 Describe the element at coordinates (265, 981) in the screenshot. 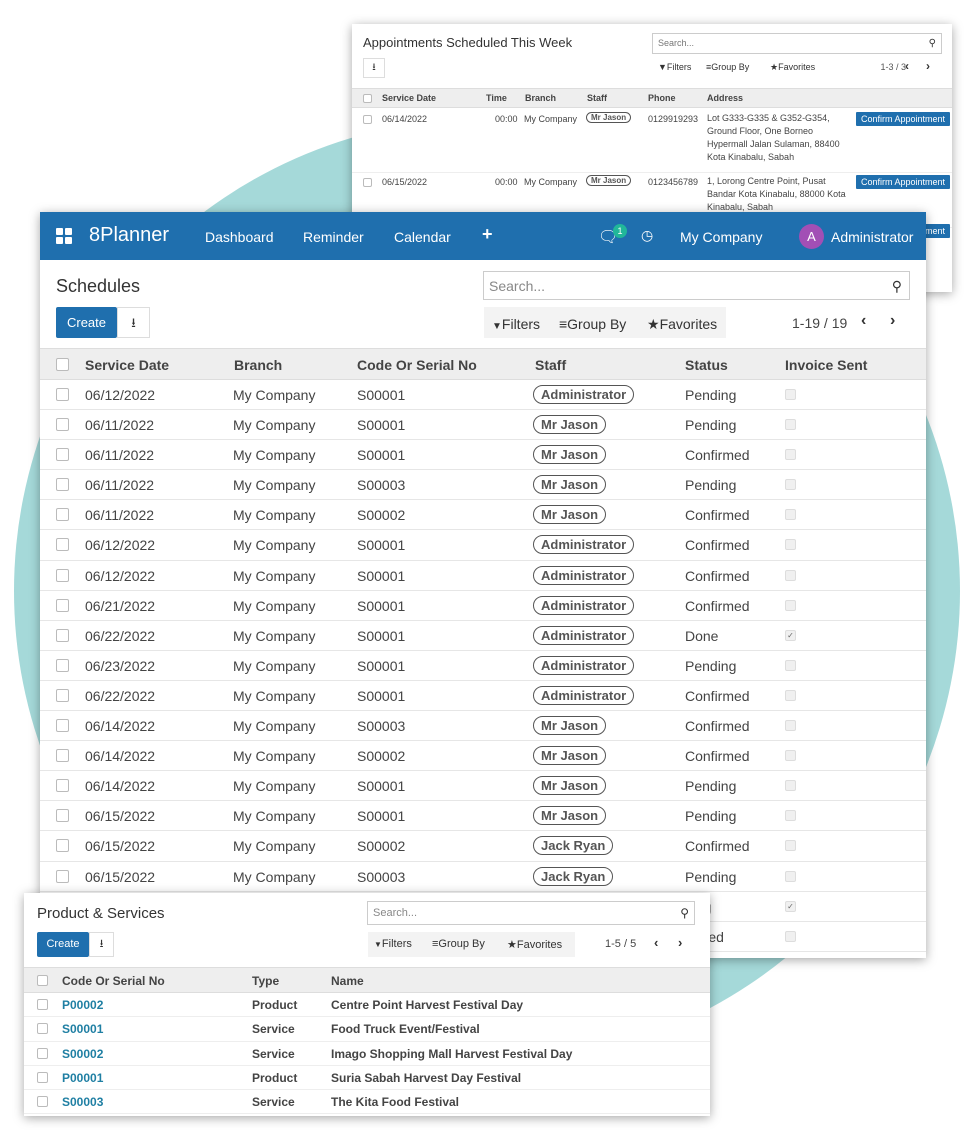

I see `column-header: Type` at that location.